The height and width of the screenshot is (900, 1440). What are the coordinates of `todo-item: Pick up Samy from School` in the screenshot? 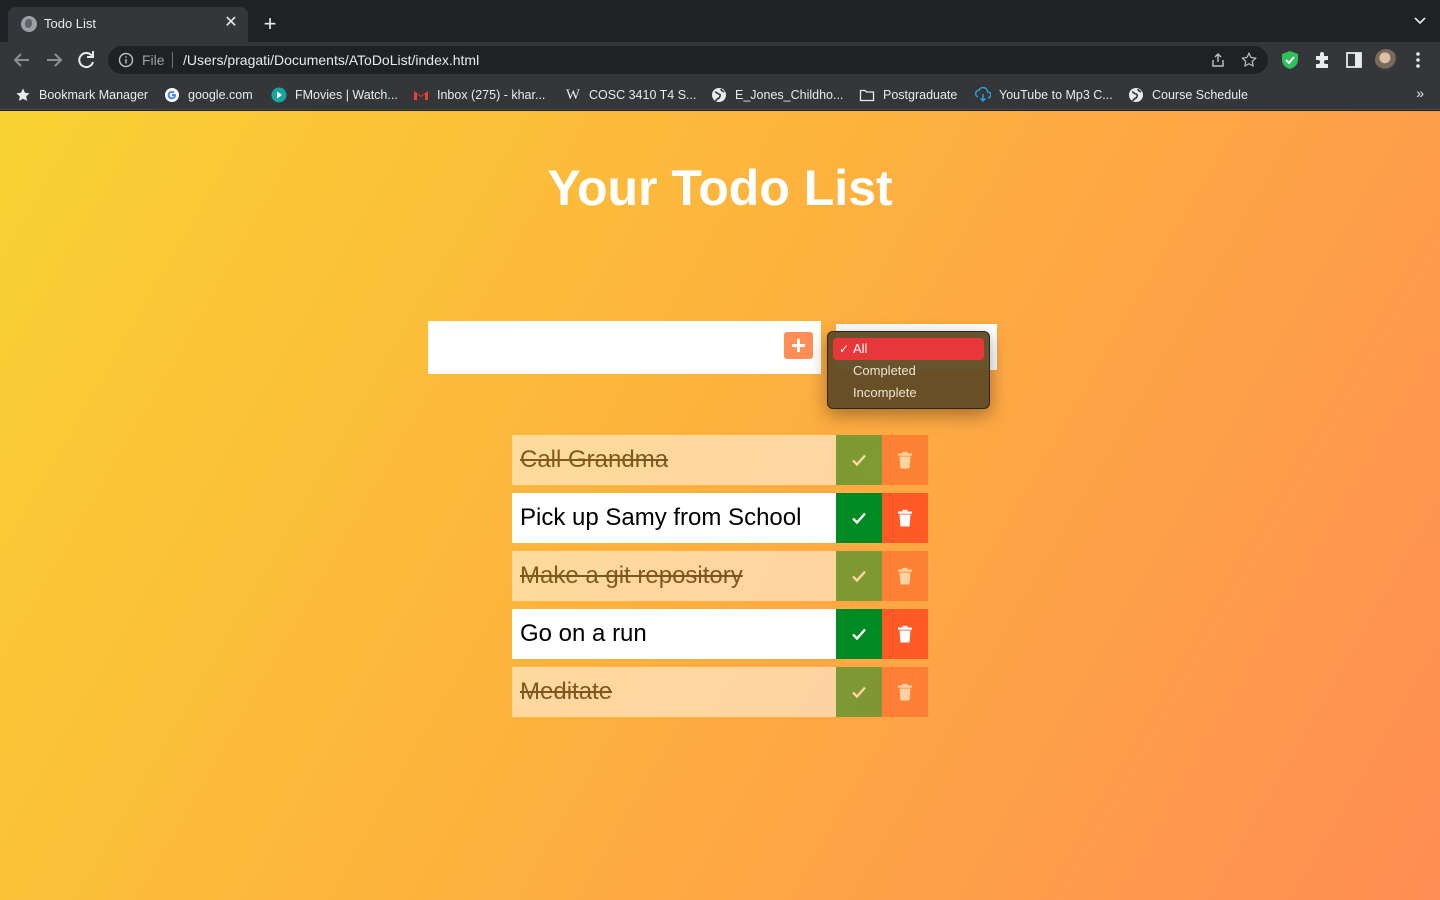 It's located at (720, 518).